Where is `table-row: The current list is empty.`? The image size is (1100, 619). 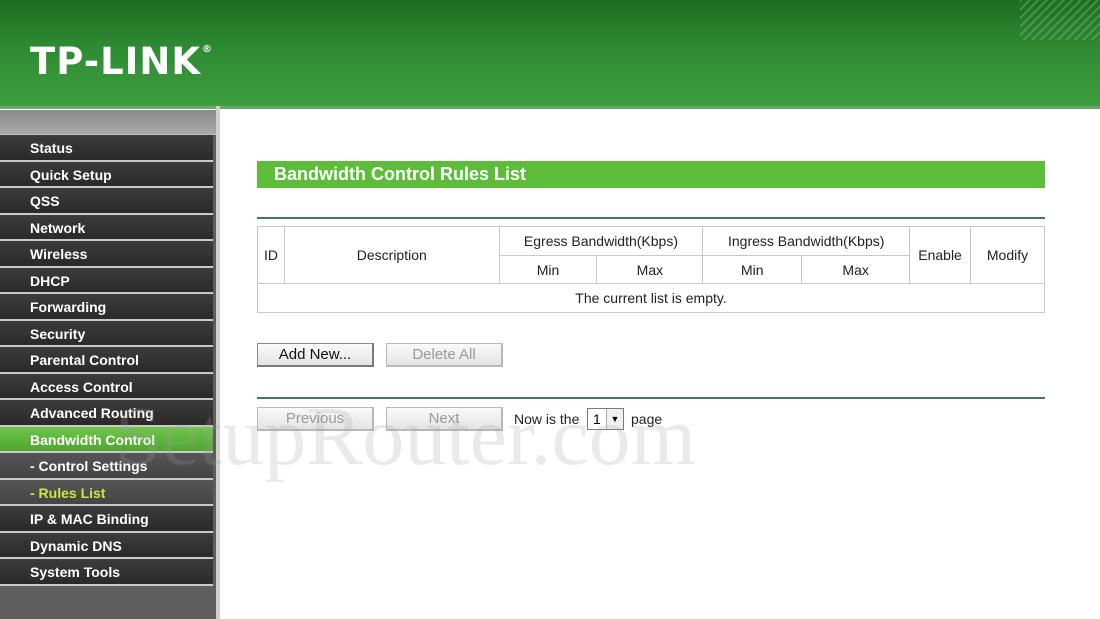 table-row: The current list is empty. is located at coordinates (651, 298).